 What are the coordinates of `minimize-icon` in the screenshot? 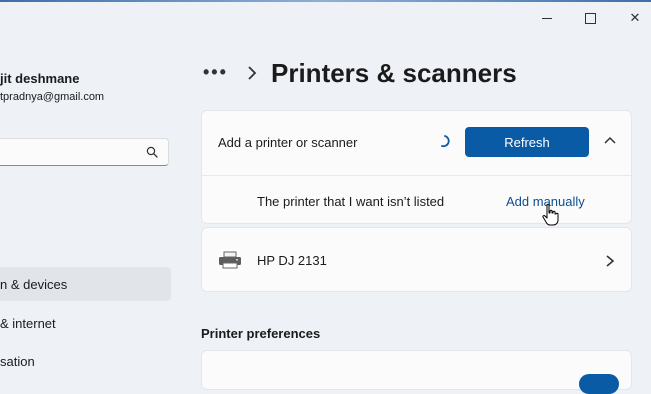 It's located at (547, 18).